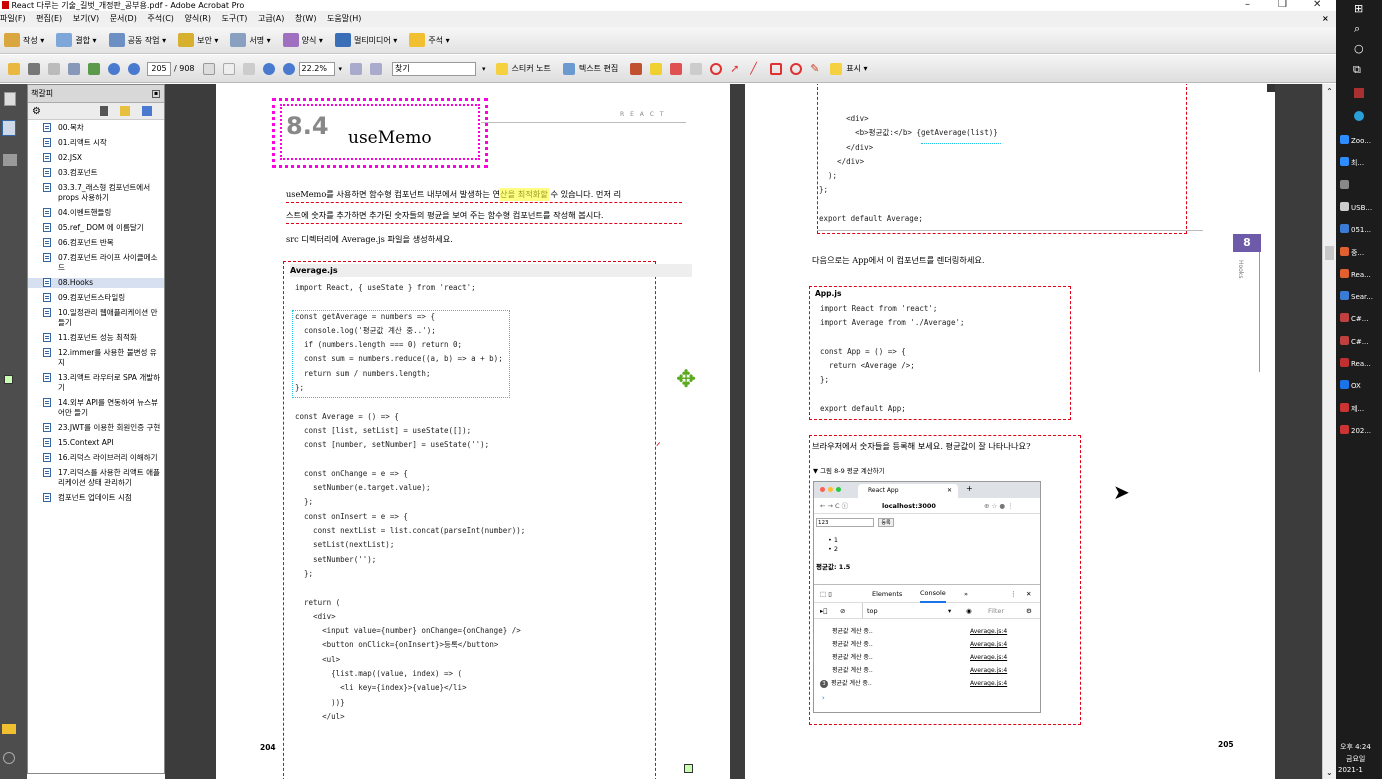 Image resolution: width=1382 pixels, height=779 pixels. Describe the element at coordinates (776, 68) in the screenshot. I see `rectangle-tool-icon` at that location.